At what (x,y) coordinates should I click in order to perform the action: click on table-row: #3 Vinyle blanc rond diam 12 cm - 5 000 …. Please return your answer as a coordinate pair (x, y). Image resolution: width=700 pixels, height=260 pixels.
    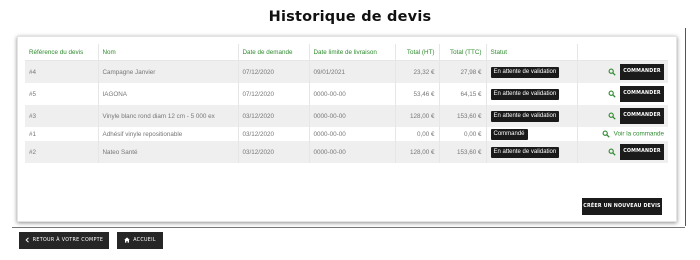
    Looking at the image, I should click on (346, 116).